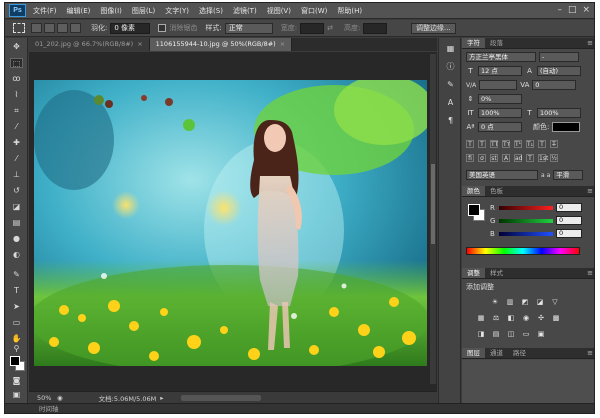  What do you see at coordinates (543, 158) in the screenshot?
I see `ordinals-button: 1st` at bounding box center [543, 158].